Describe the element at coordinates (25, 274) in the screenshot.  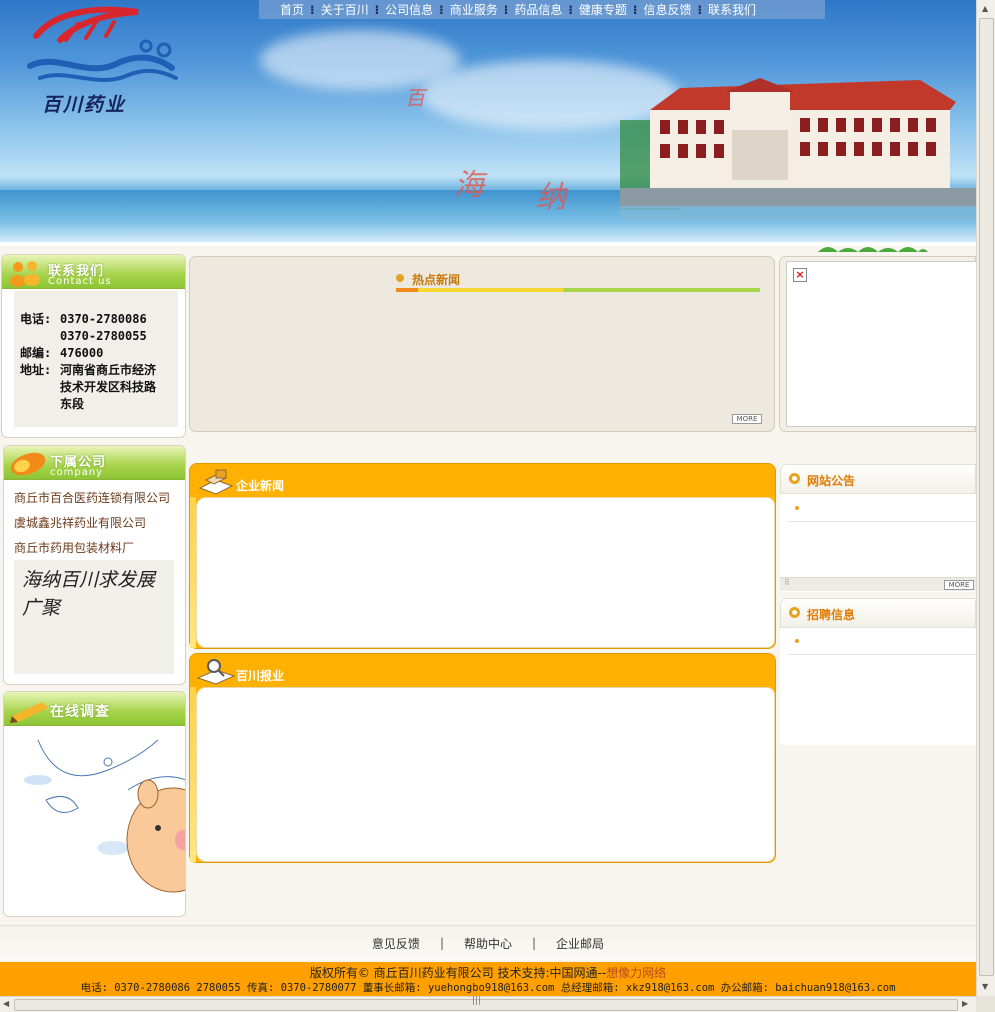
I see `people-icon` at that location.